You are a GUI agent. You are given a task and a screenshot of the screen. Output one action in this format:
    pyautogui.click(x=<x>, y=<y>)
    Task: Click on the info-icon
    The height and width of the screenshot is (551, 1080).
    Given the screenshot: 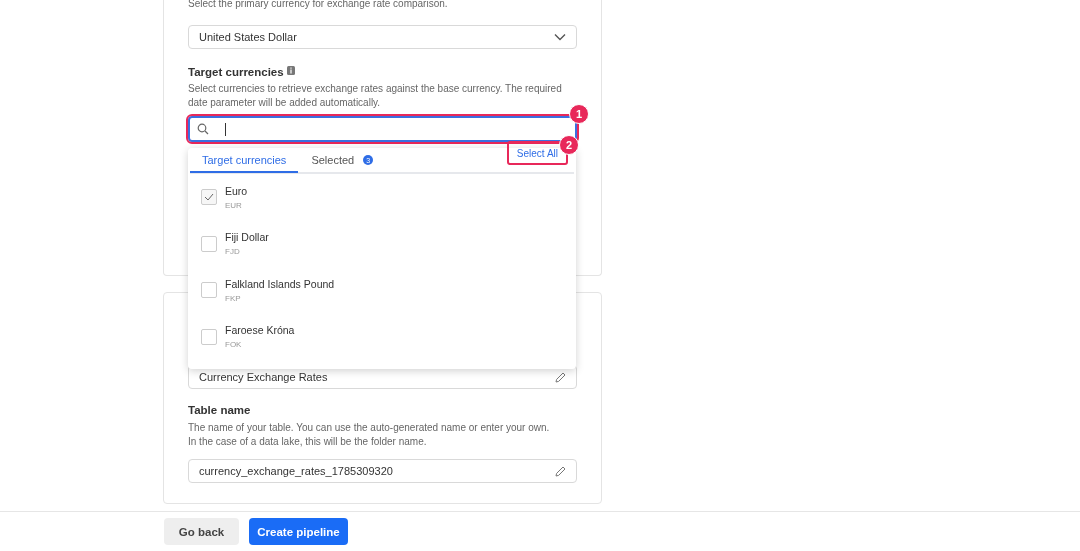 What is the action you would take?
    pyautogui.click(x=290, y=70)
    